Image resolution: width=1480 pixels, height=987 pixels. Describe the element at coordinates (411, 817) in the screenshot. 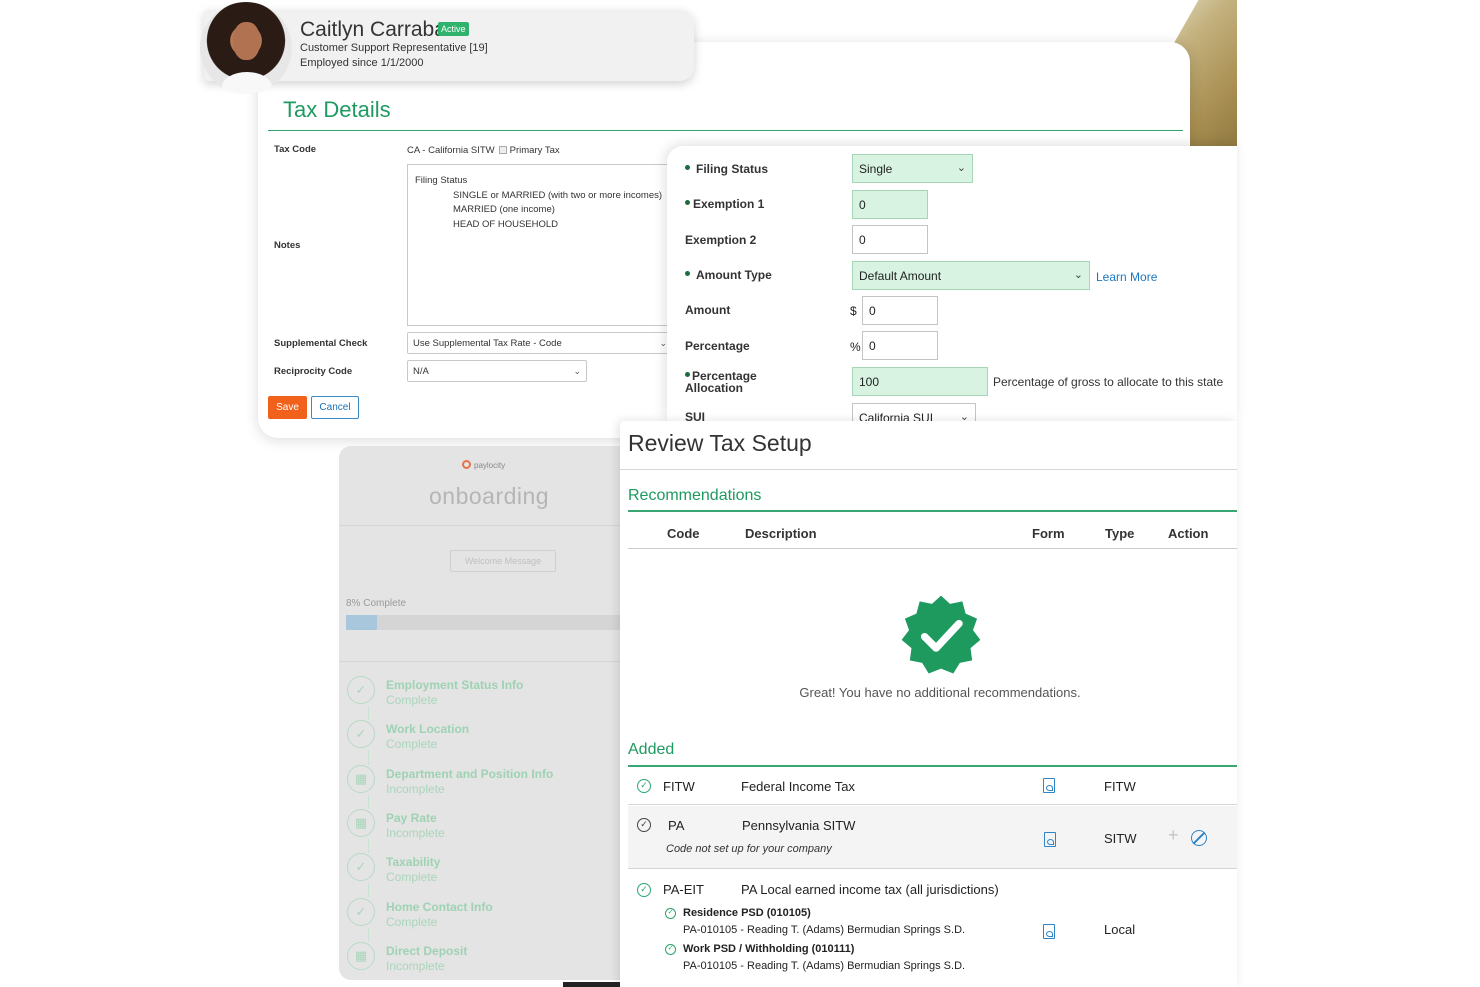

I see `step-name: Pay Rate` at that location.